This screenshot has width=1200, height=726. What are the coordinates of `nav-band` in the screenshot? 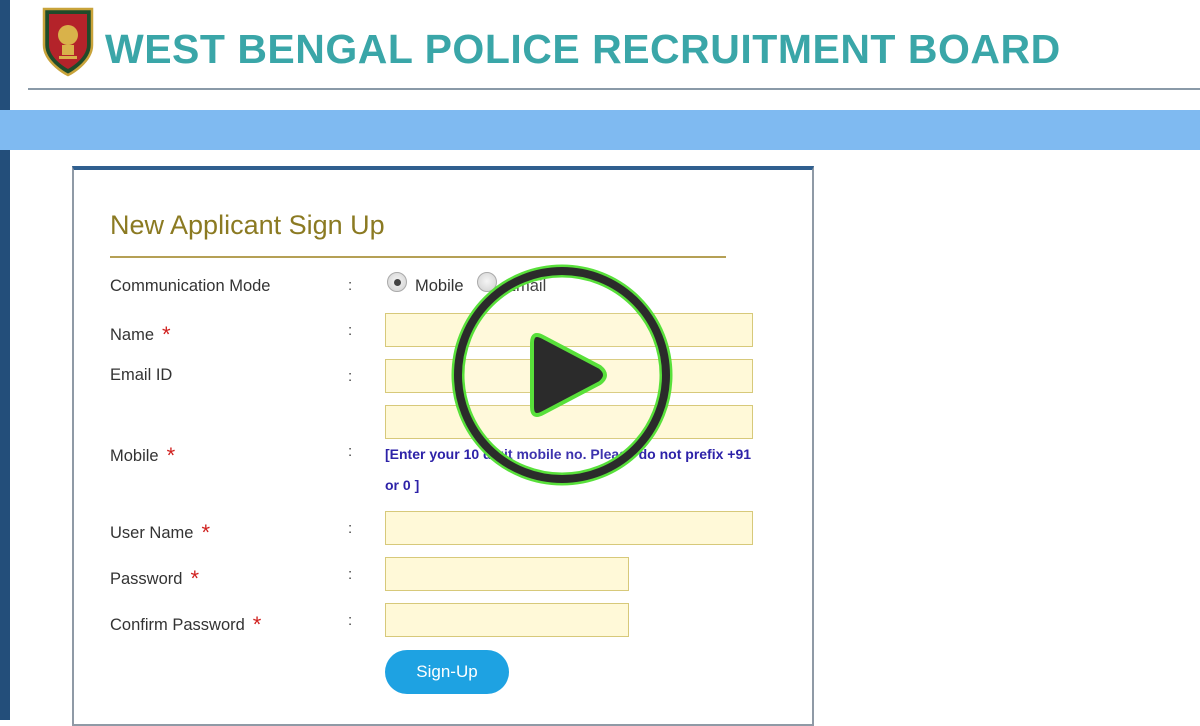 It's located at (600, 130).